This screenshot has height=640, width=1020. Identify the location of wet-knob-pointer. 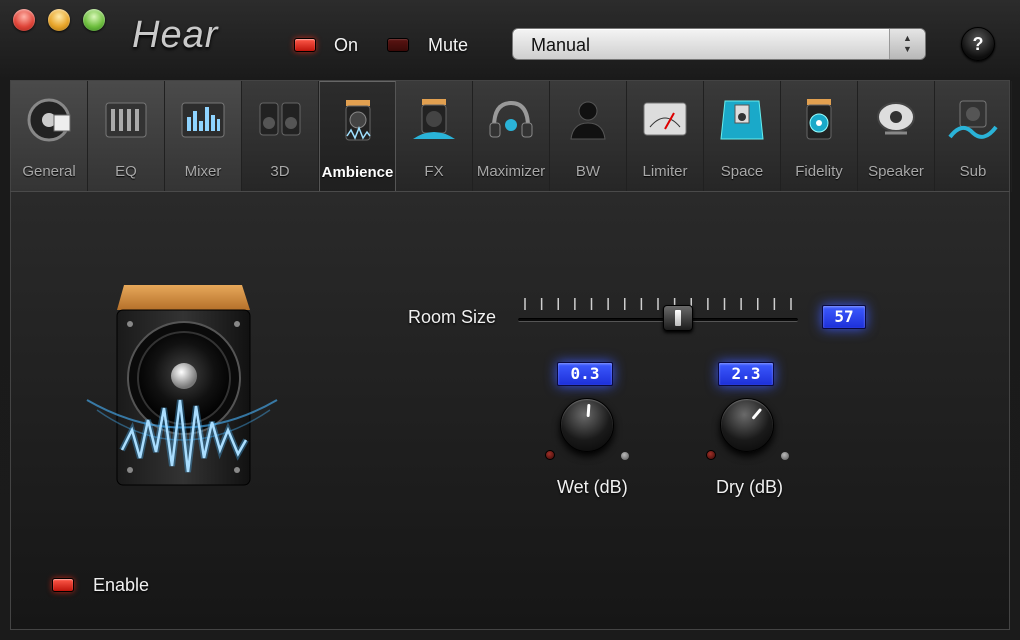
(588, 410).